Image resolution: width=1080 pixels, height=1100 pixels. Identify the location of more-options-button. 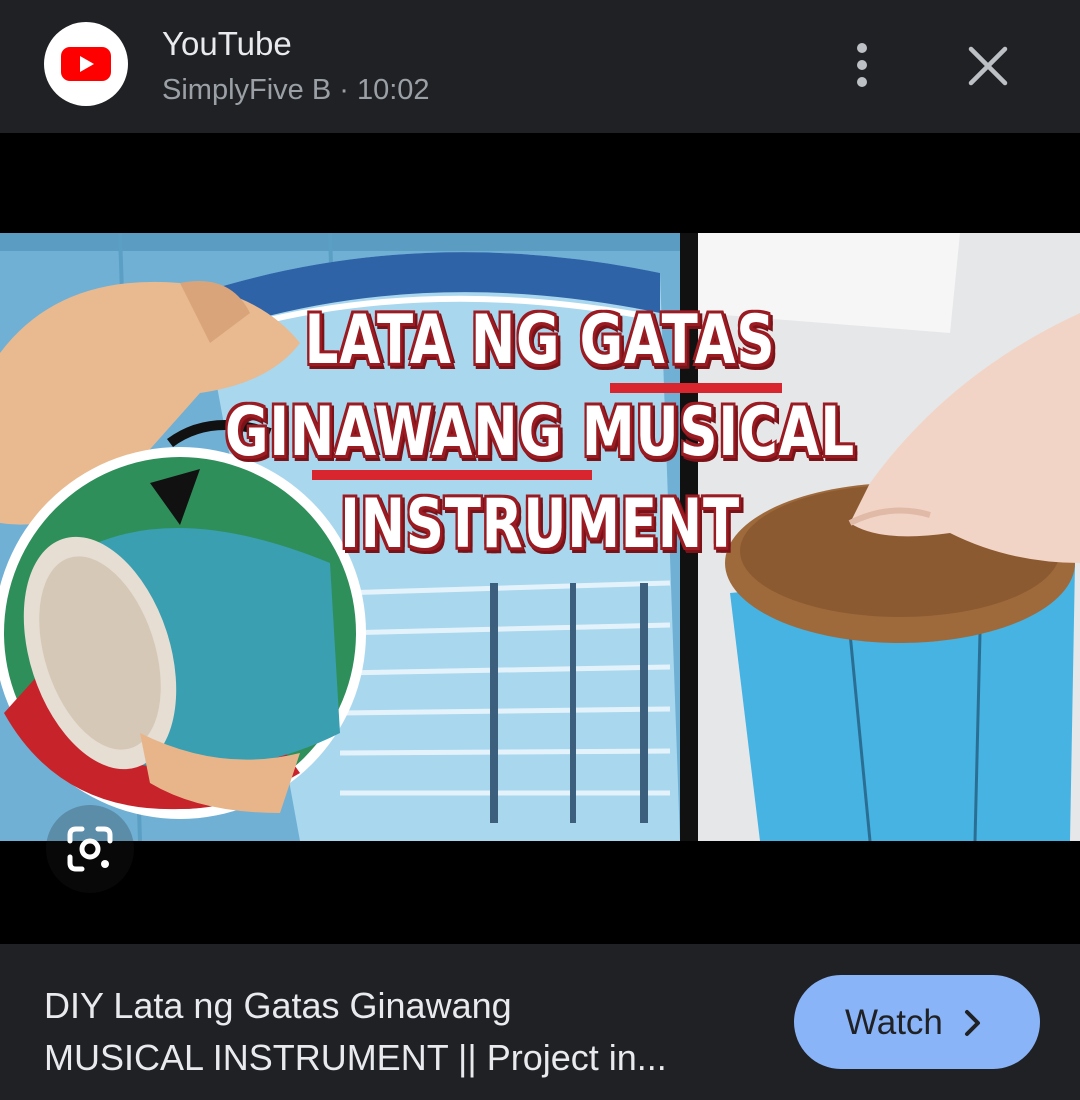
(862, 66).